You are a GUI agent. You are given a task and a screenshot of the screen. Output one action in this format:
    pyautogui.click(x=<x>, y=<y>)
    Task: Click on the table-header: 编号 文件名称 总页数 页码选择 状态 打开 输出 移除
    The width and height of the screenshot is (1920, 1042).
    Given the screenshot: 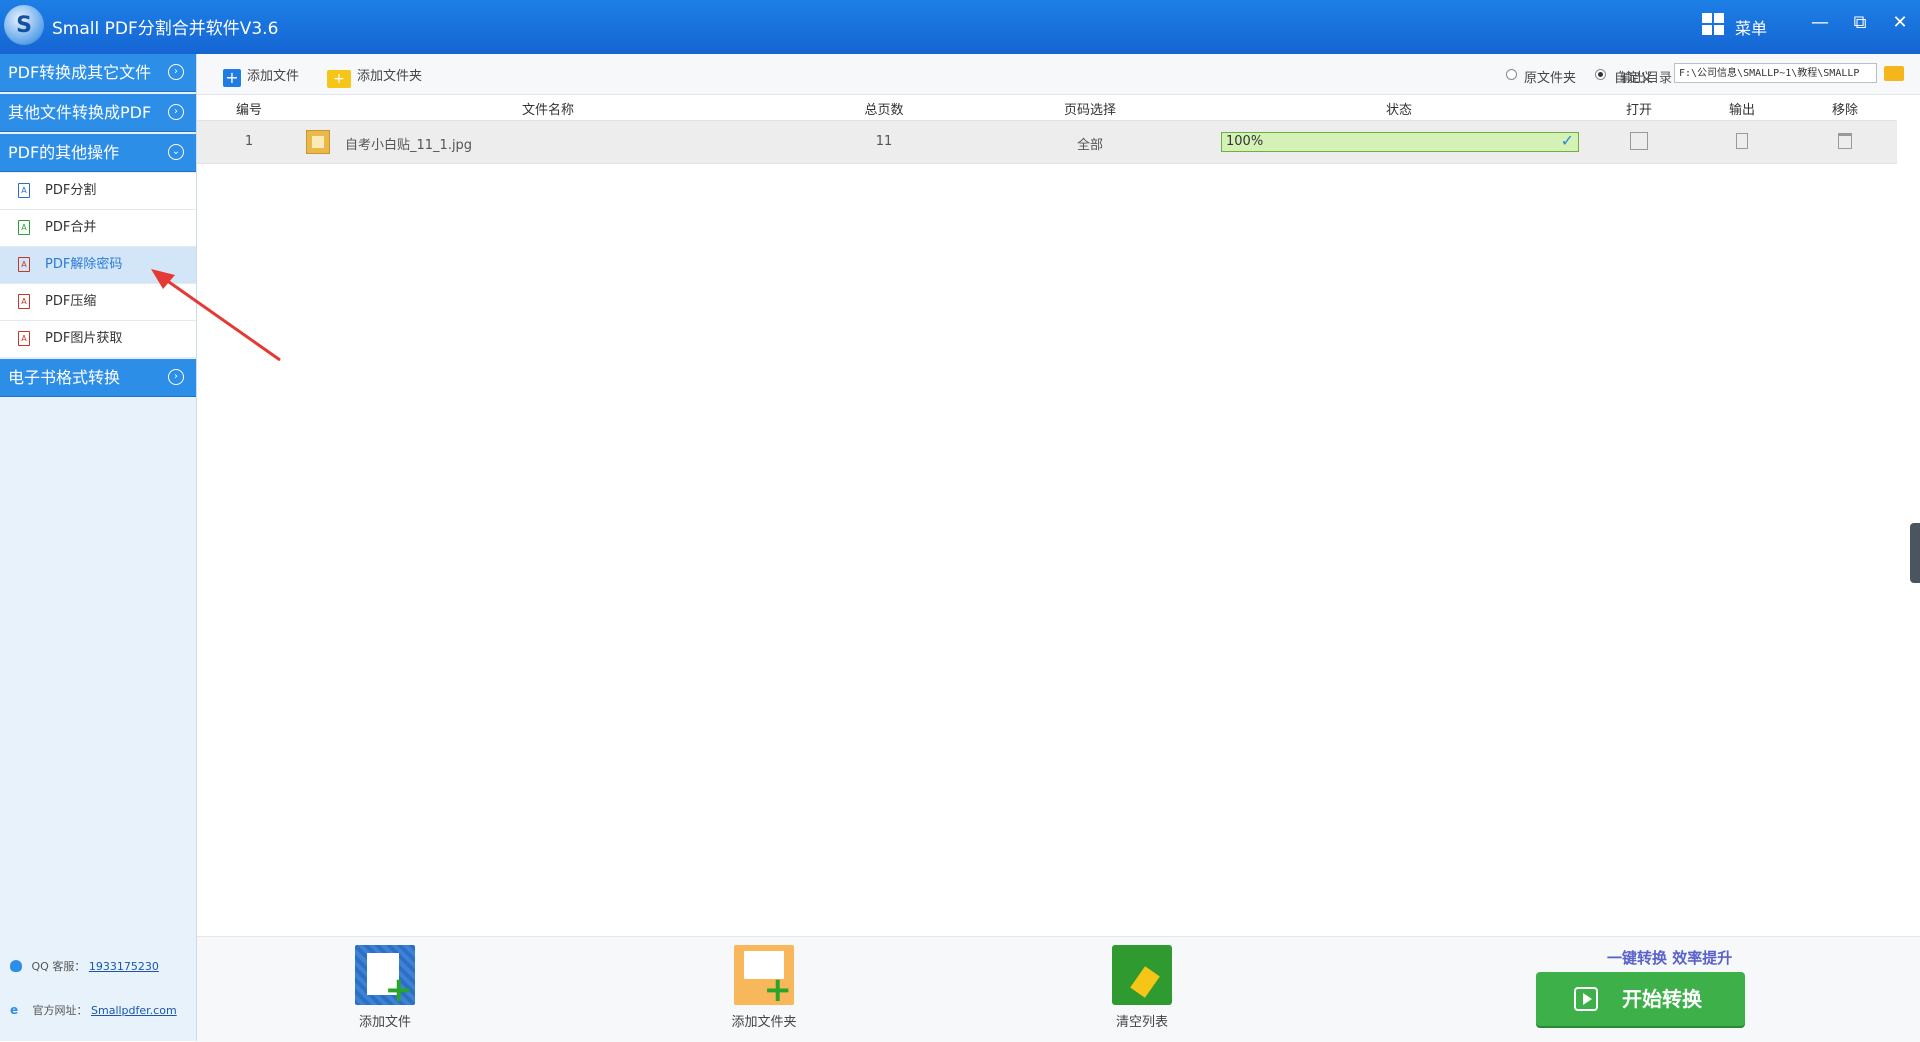 What is the action you would take?
    pyautogui.click(x=1047, y=107)
    